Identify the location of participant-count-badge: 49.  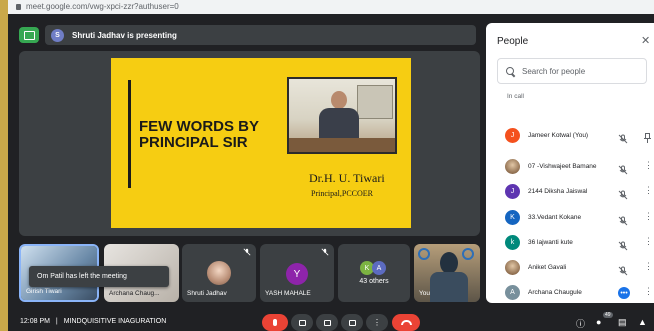
(608, 315).